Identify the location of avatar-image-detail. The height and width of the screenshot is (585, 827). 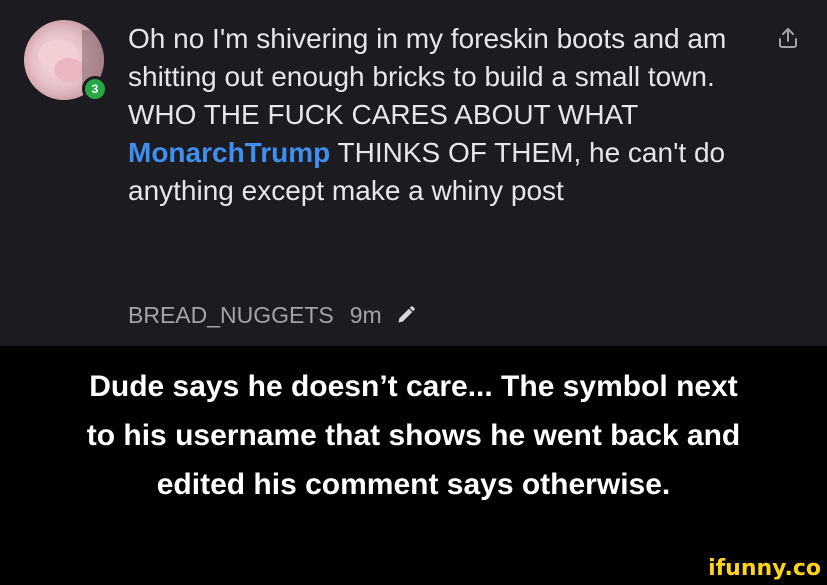
(69, 70).